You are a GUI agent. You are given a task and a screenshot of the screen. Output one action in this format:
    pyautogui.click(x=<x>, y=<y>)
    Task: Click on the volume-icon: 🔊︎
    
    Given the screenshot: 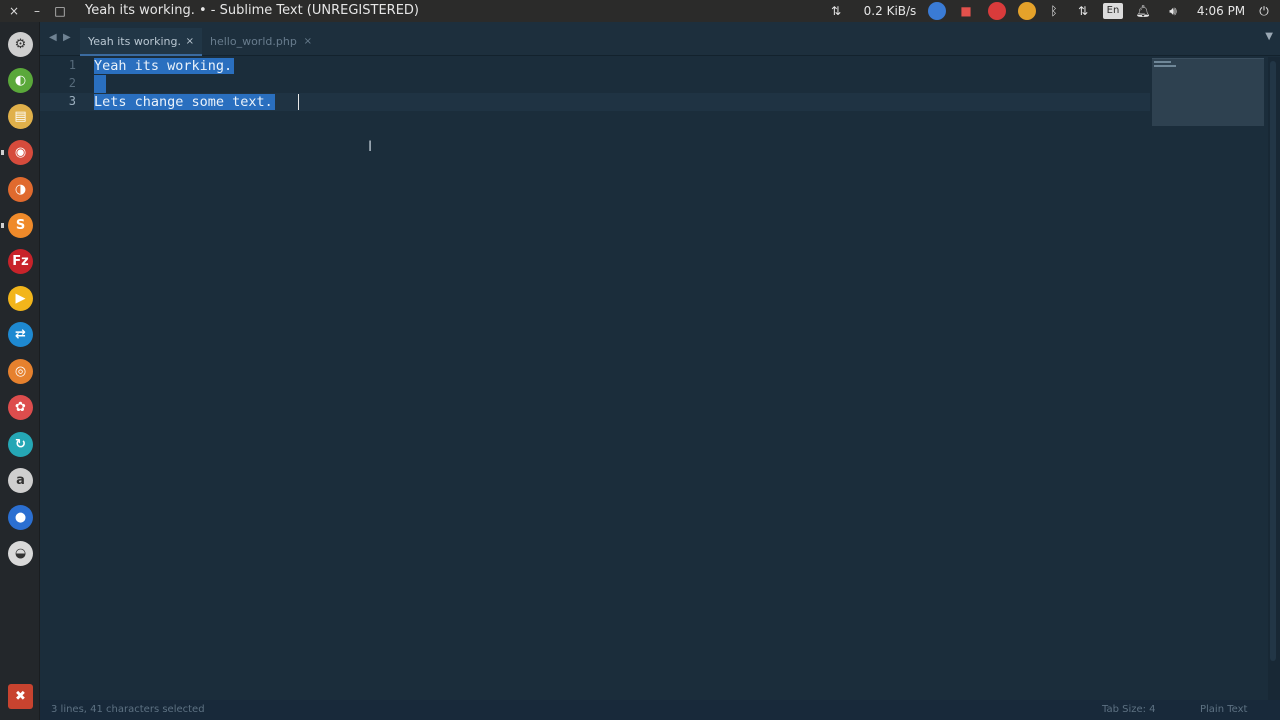 What is the action you would take?
    pyautogui.click(x=1173, y=11)
    